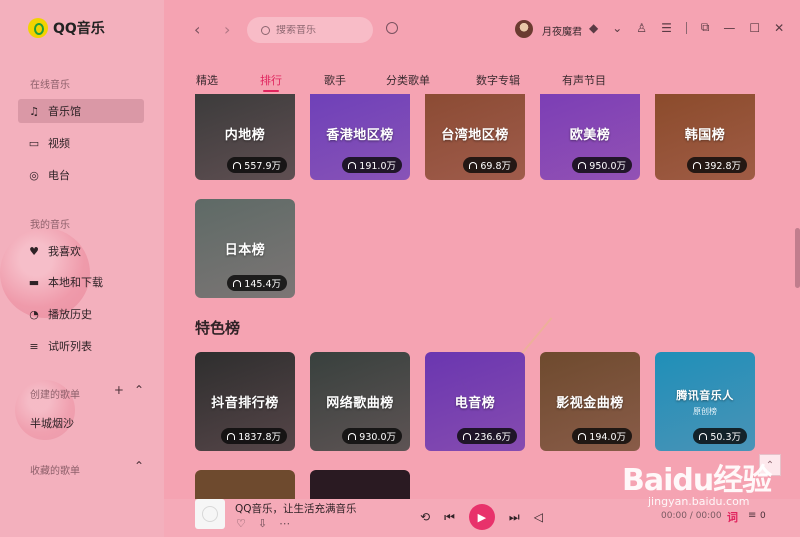 The image size is (800, 537). I want to click on more-icon: ⋯, so click(284, 523).